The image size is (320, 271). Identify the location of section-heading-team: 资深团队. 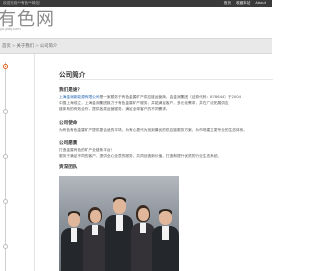
(68, 167).